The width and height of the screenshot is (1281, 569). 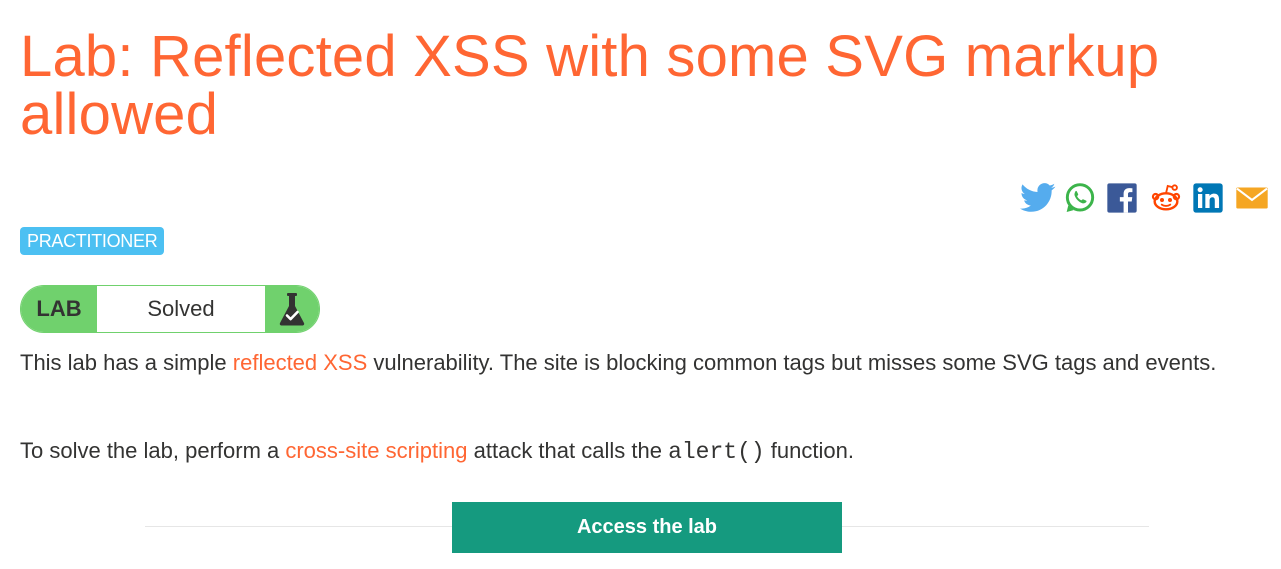 What do you see at coordinates (716, 452) in the screenshot?
I see `alert-code: alert()` at bounding box center [716, 452].